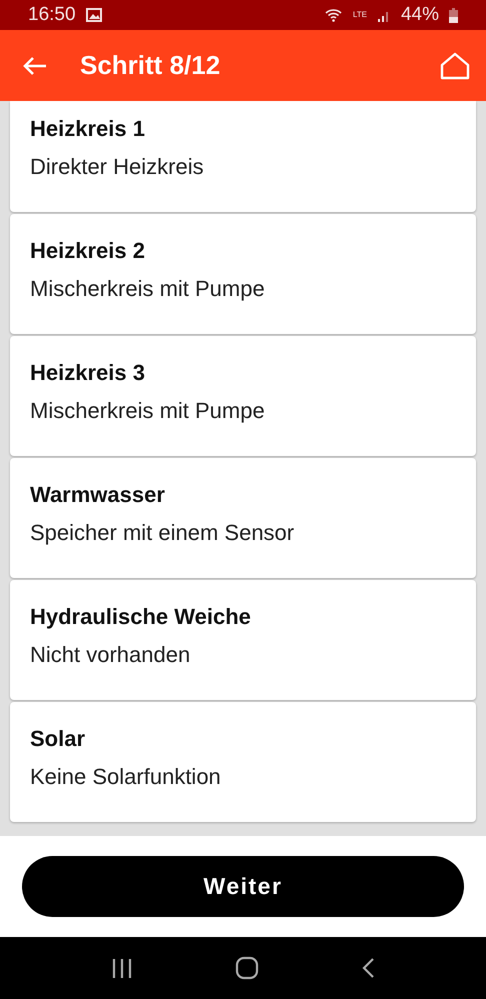  What do you see at coordinates (455, 66) in the screenshot?
I see `home-button` at bounding box center [455, 66].